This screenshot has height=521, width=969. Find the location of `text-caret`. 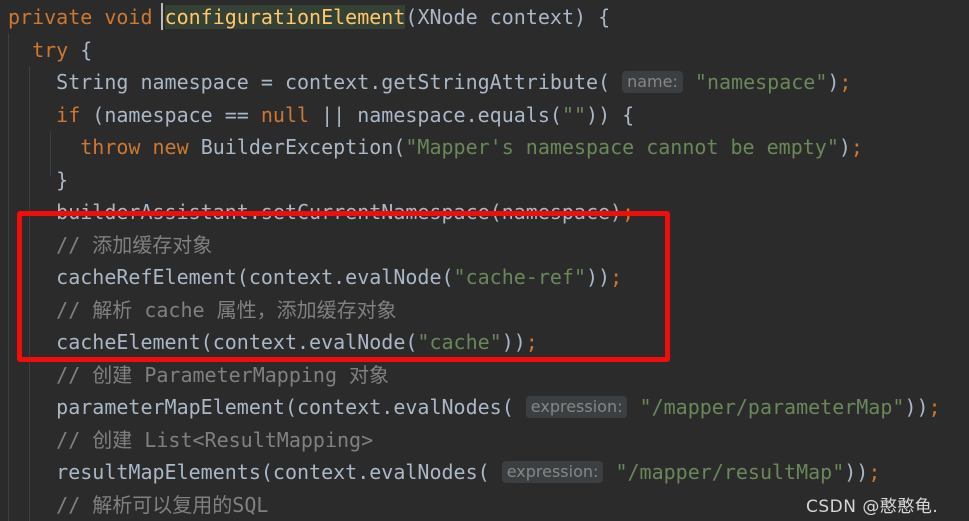

text-caret is located at coordinates (162, 16).